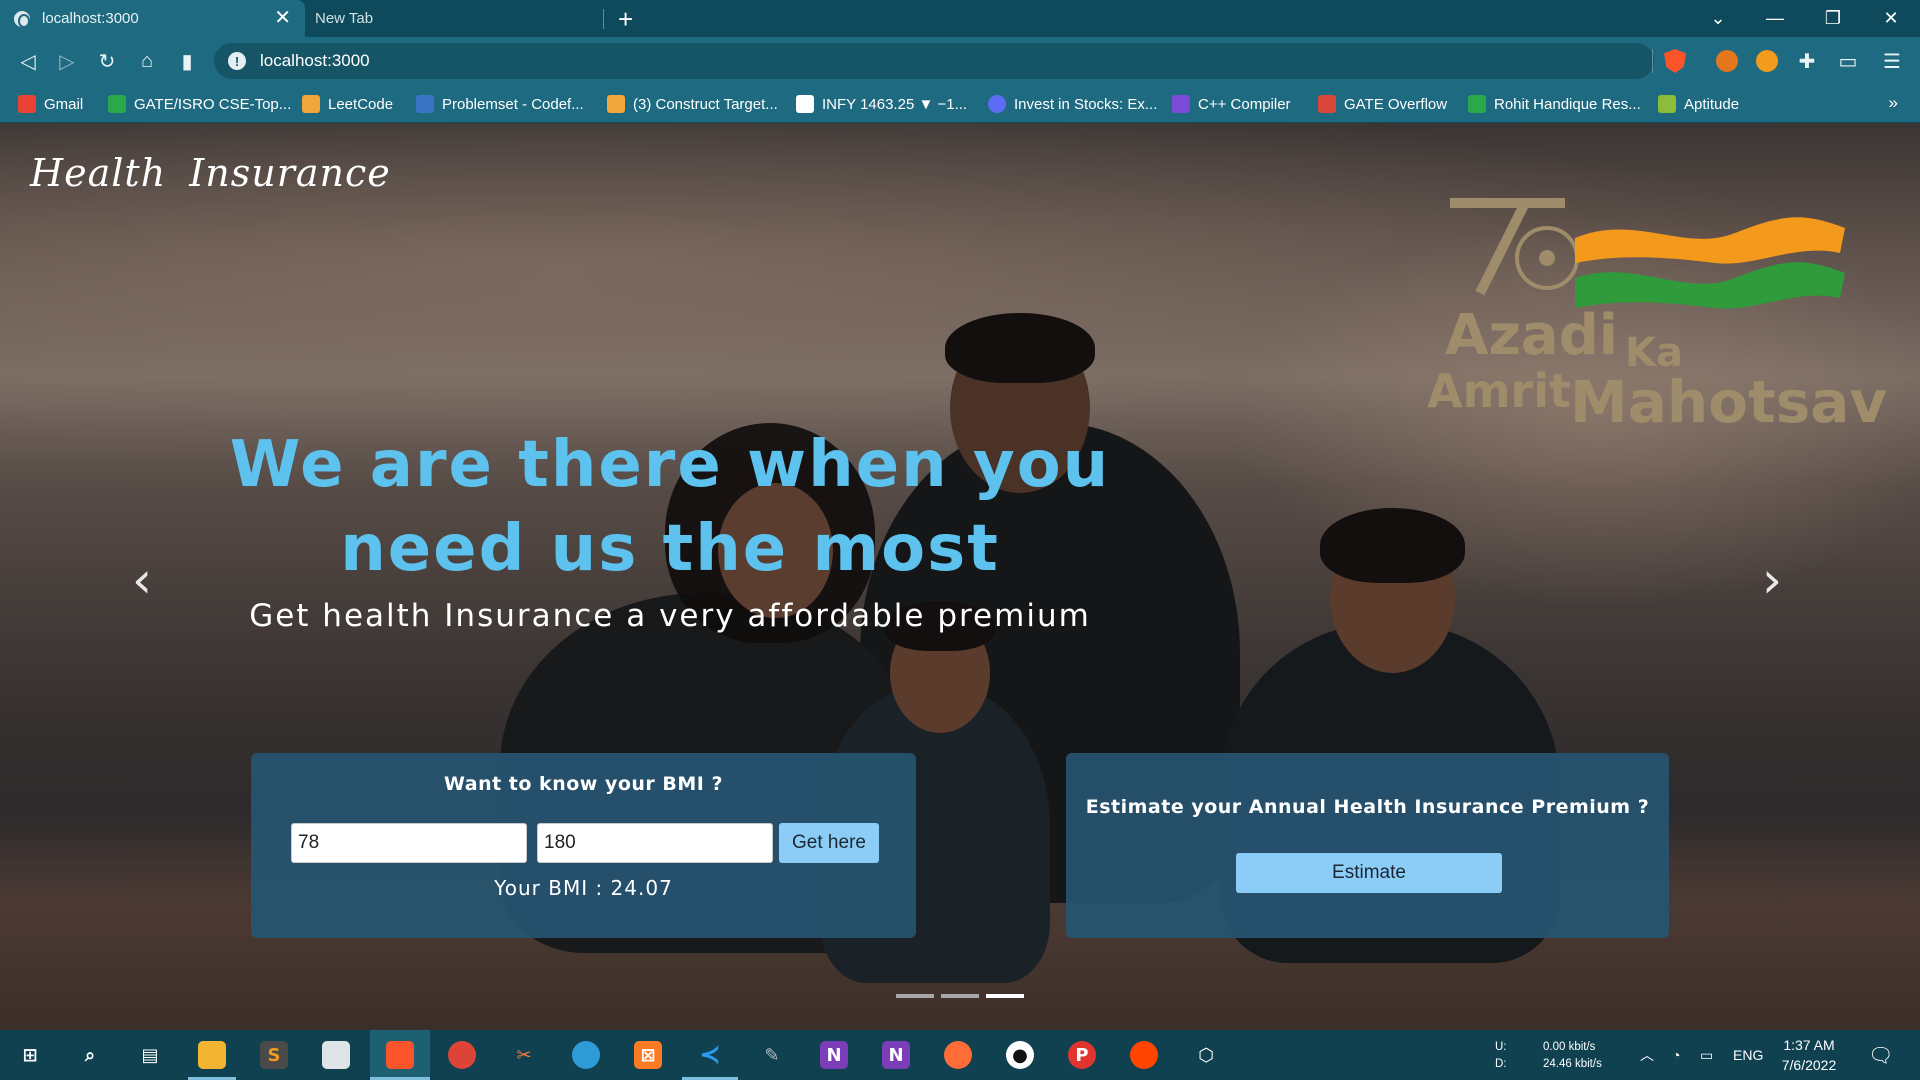 This screenshot has width=1920, height=1080. I want to click on cyclist-icon, so click(1327, 104).